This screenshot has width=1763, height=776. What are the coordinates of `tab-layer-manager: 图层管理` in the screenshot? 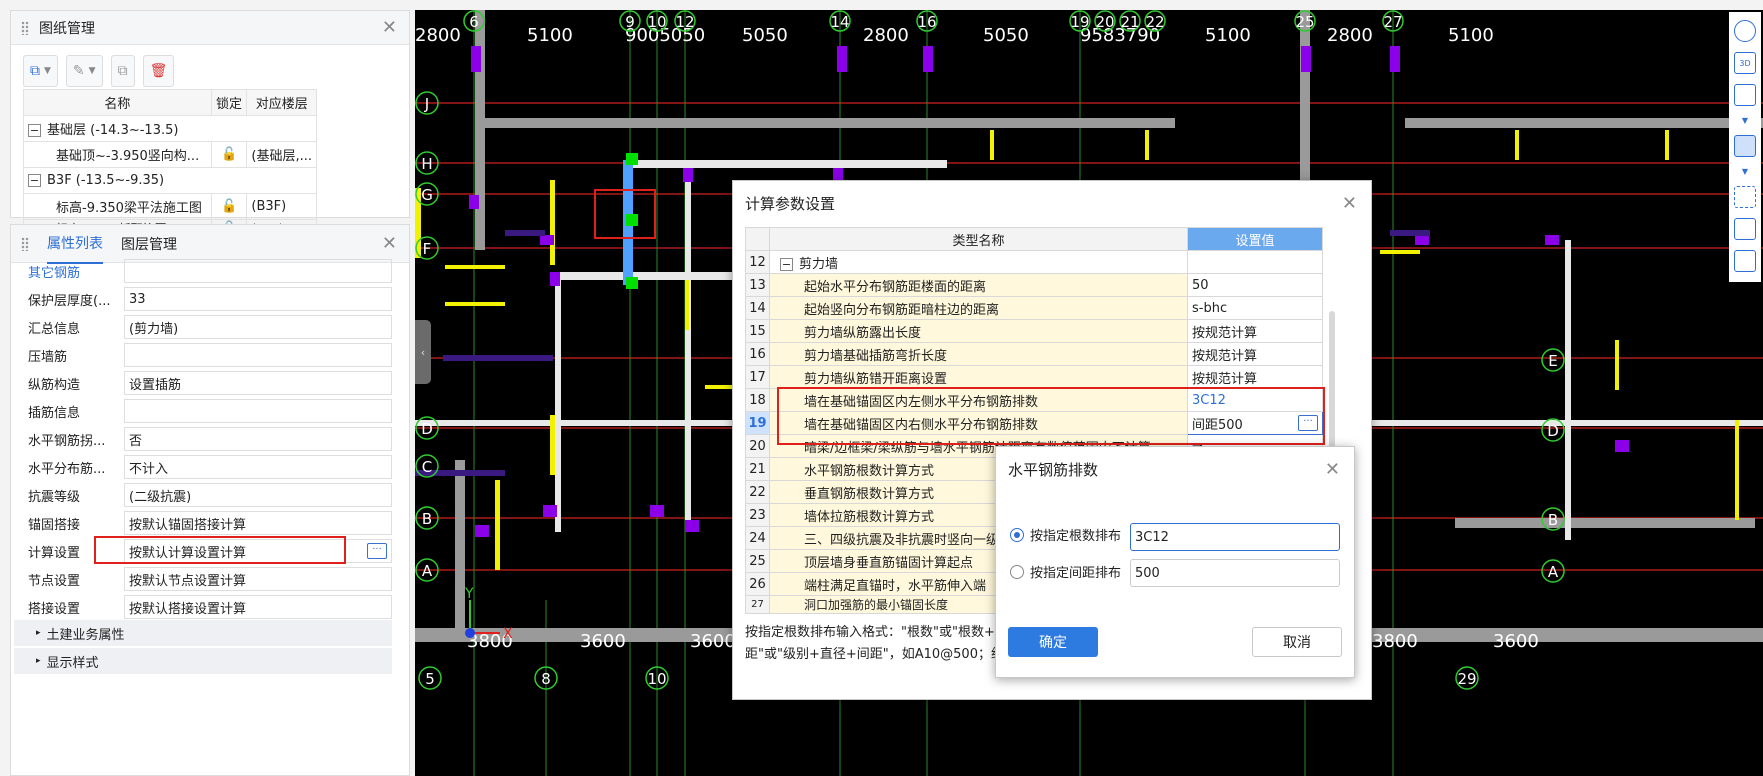 It's located at (149, 244).